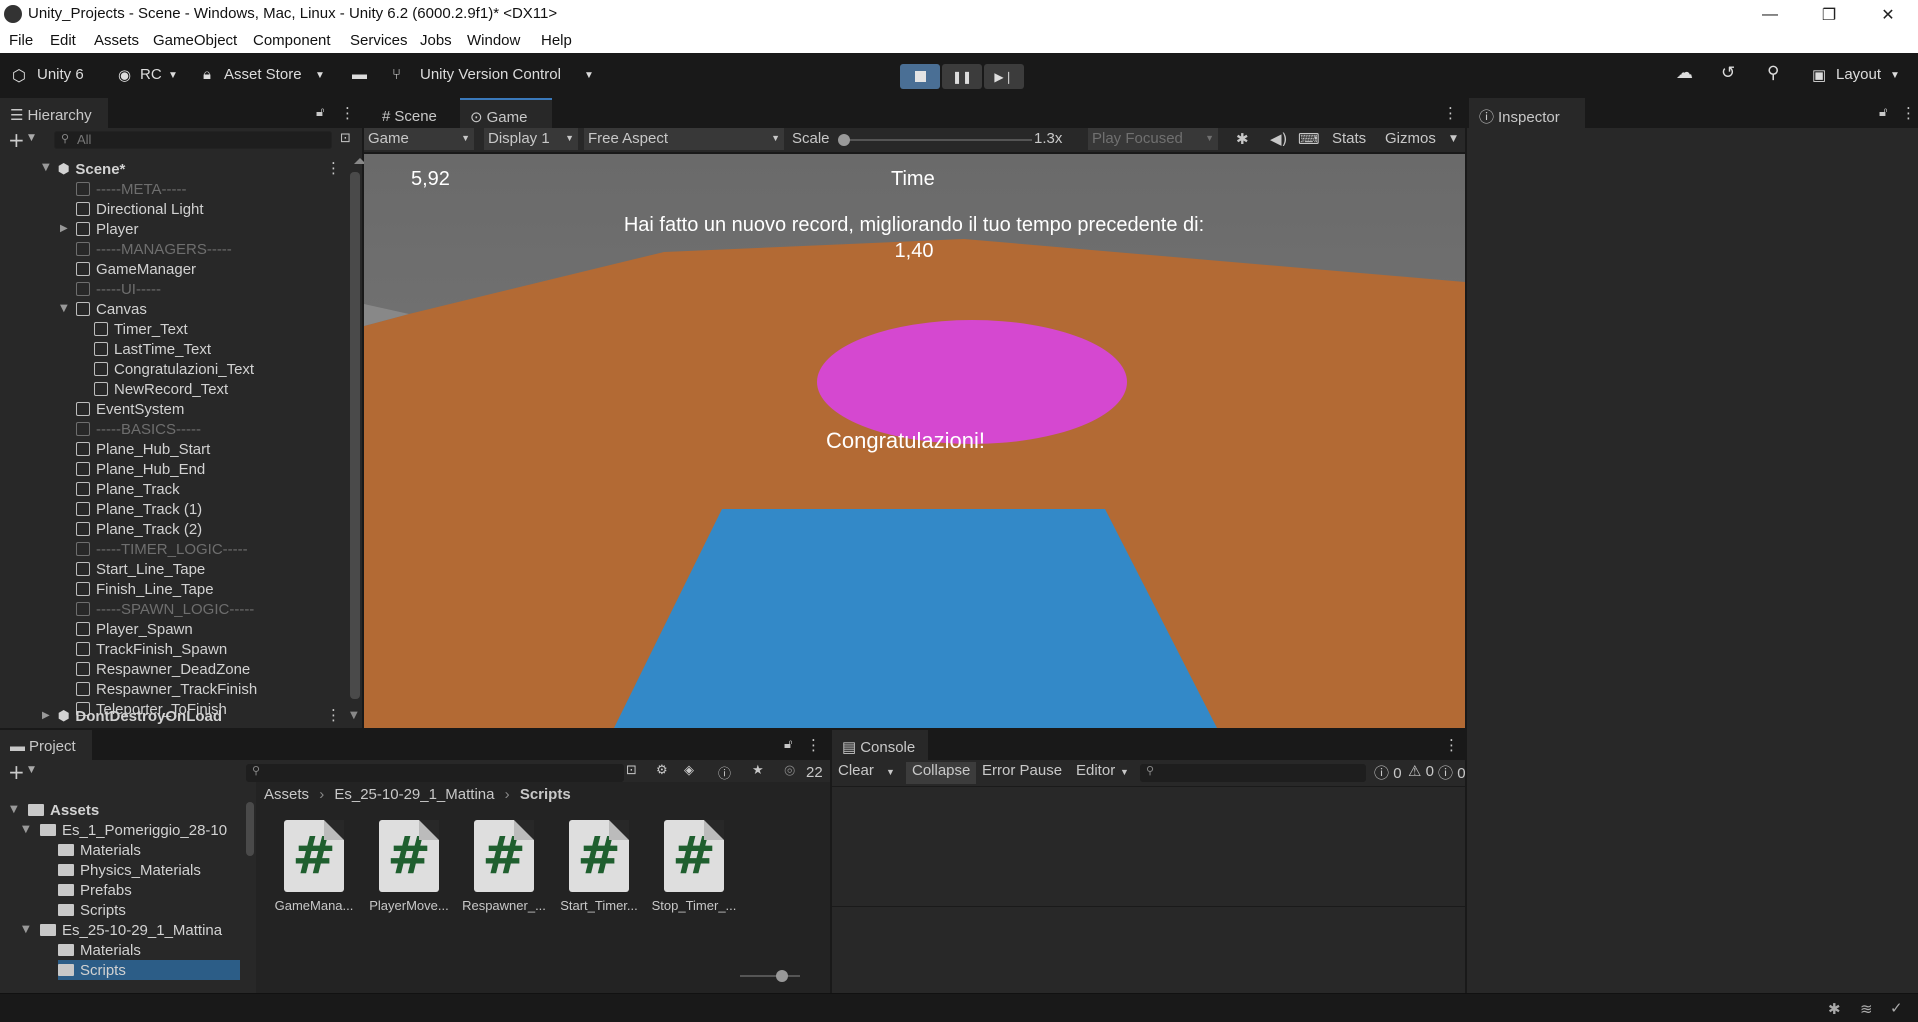 The image size is (1918, 1022). Describe the element at coordinates (166, 689) in the screenshot. I see `hierarchy-item: Respawner_TrackFinish` at that location.